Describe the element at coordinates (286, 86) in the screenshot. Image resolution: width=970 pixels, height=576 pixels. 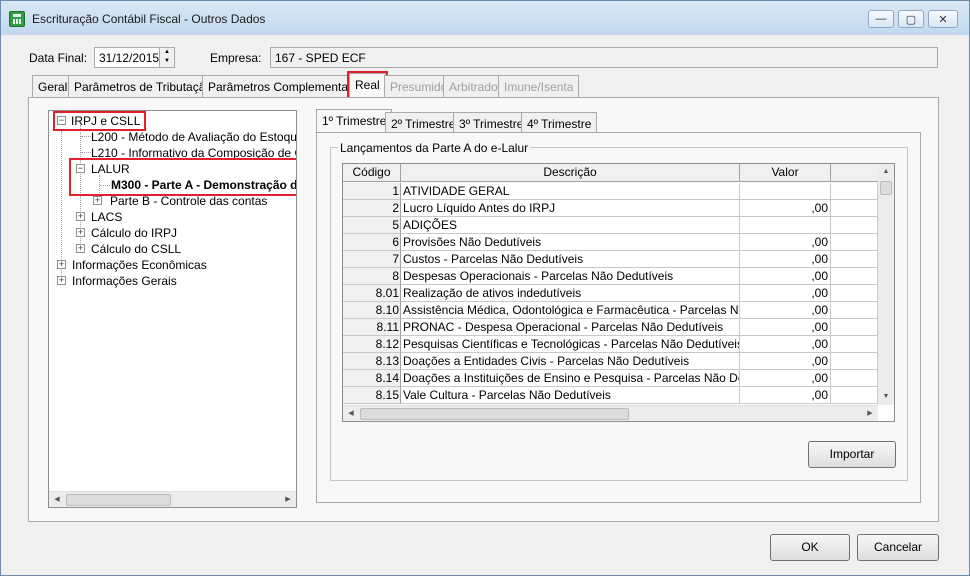
I see `tab-parametros-complementares: Parâmetros Complementares` at that location.